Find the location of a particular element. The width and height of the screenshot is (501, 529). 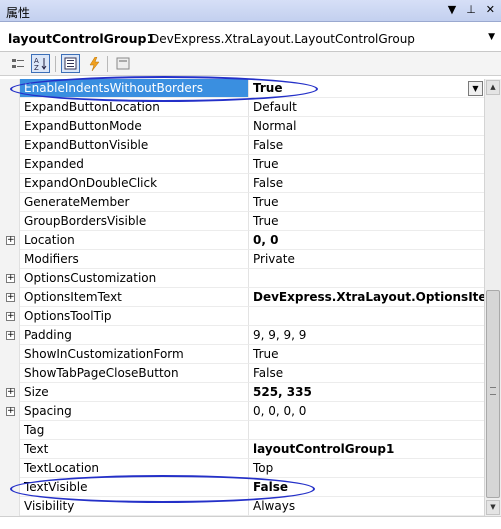

property-row: Expanded True is located at coordinates (242, 164).